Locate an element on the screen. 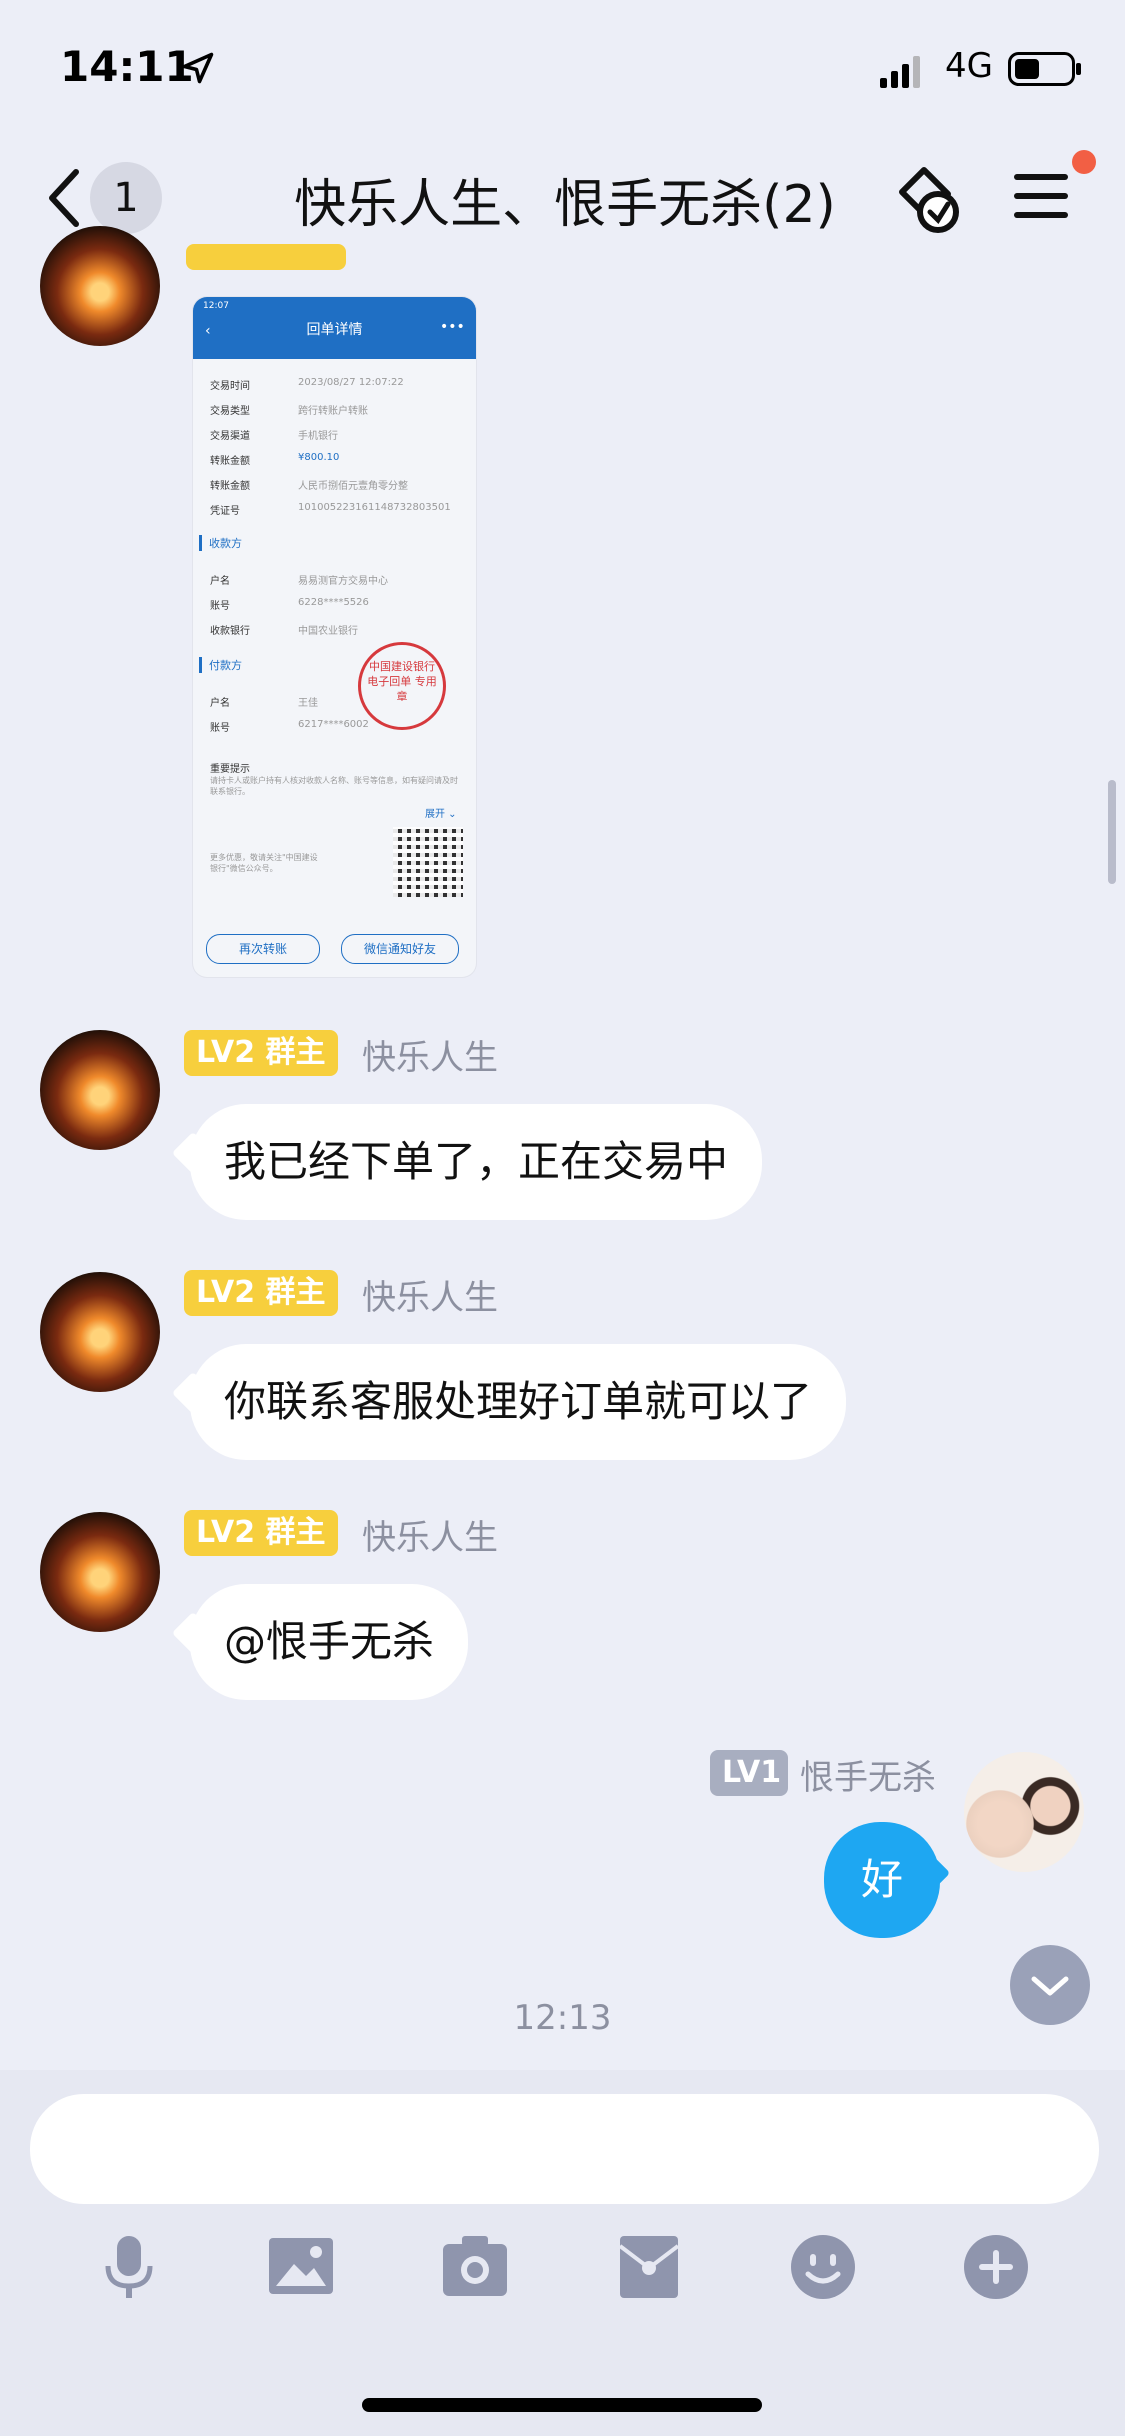 The height and width of the screenshot is (2436, 1125). receipt-row: 凭证号 101005223161148732803501 is located at coordinates (330, 509).